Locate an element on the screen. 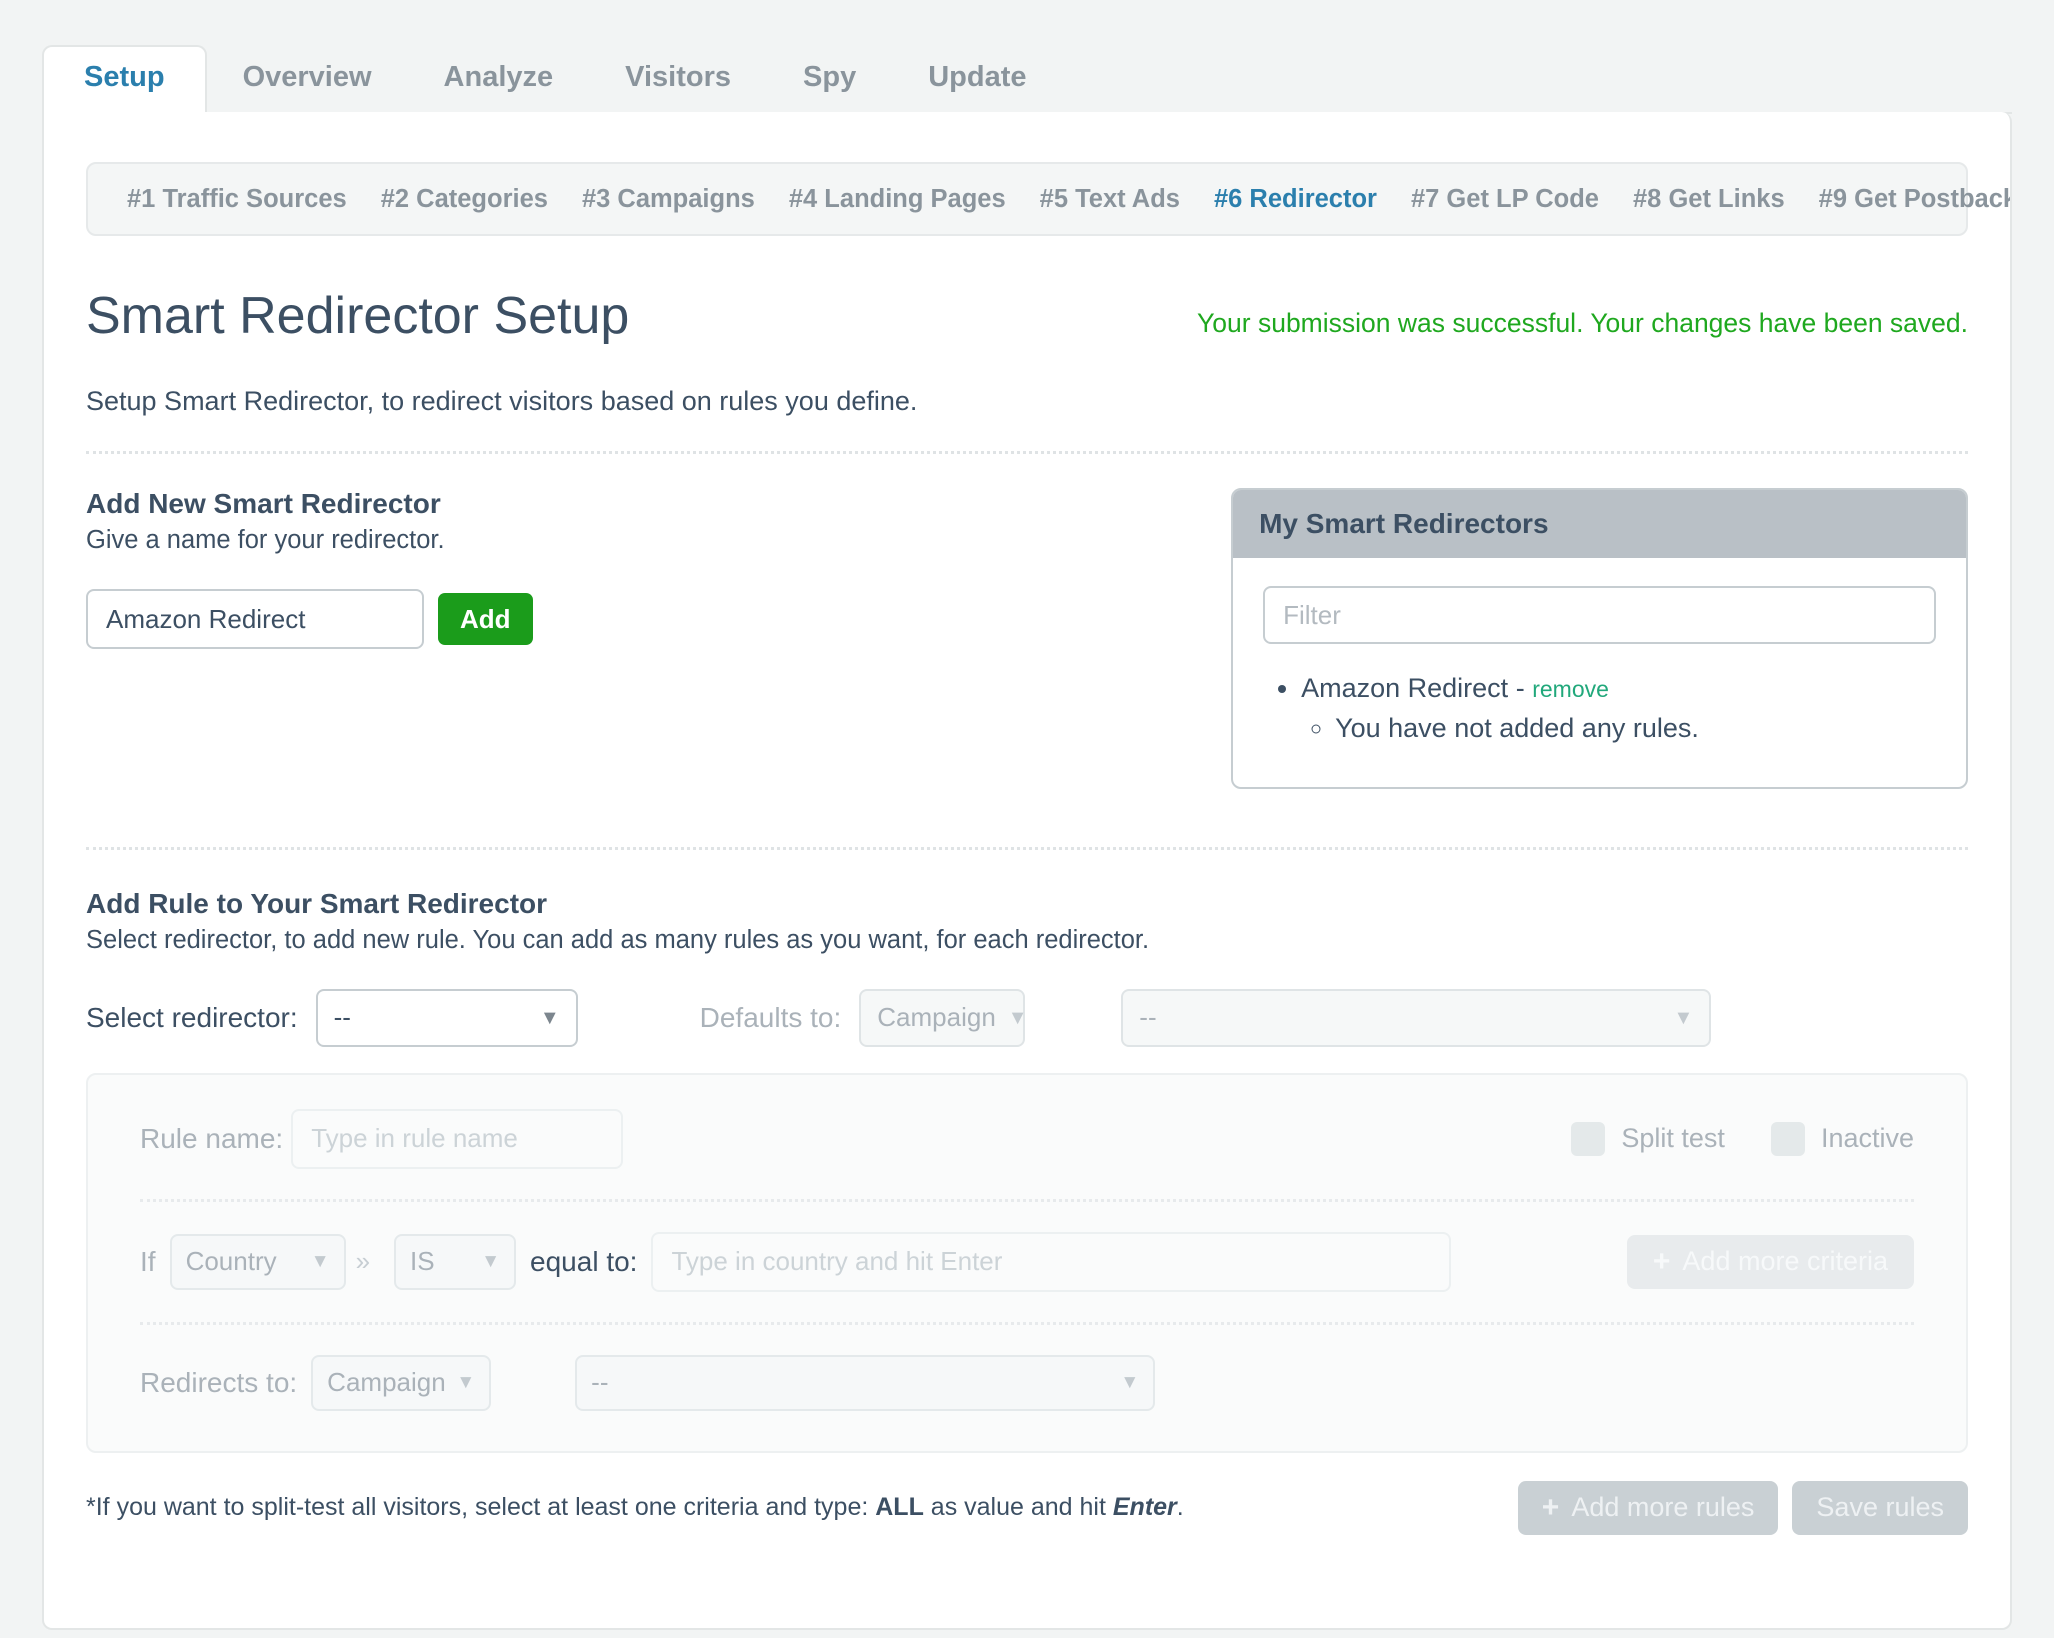  footnote-middle: as value and hit is located at coordinates (1018, 1507).